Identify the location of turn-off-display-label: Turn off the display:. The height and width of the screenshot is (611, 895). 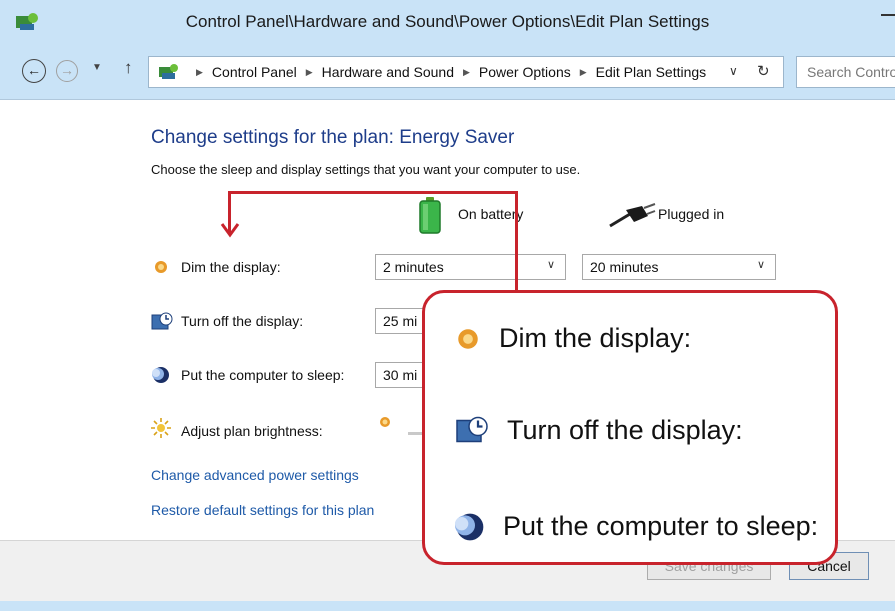
(242, 321).